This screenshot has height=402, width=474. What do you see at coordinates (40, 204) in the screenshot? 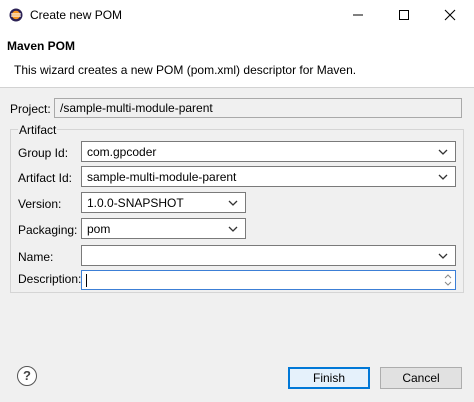
I see `version-label: Version:` at bounding box center [40, 204].